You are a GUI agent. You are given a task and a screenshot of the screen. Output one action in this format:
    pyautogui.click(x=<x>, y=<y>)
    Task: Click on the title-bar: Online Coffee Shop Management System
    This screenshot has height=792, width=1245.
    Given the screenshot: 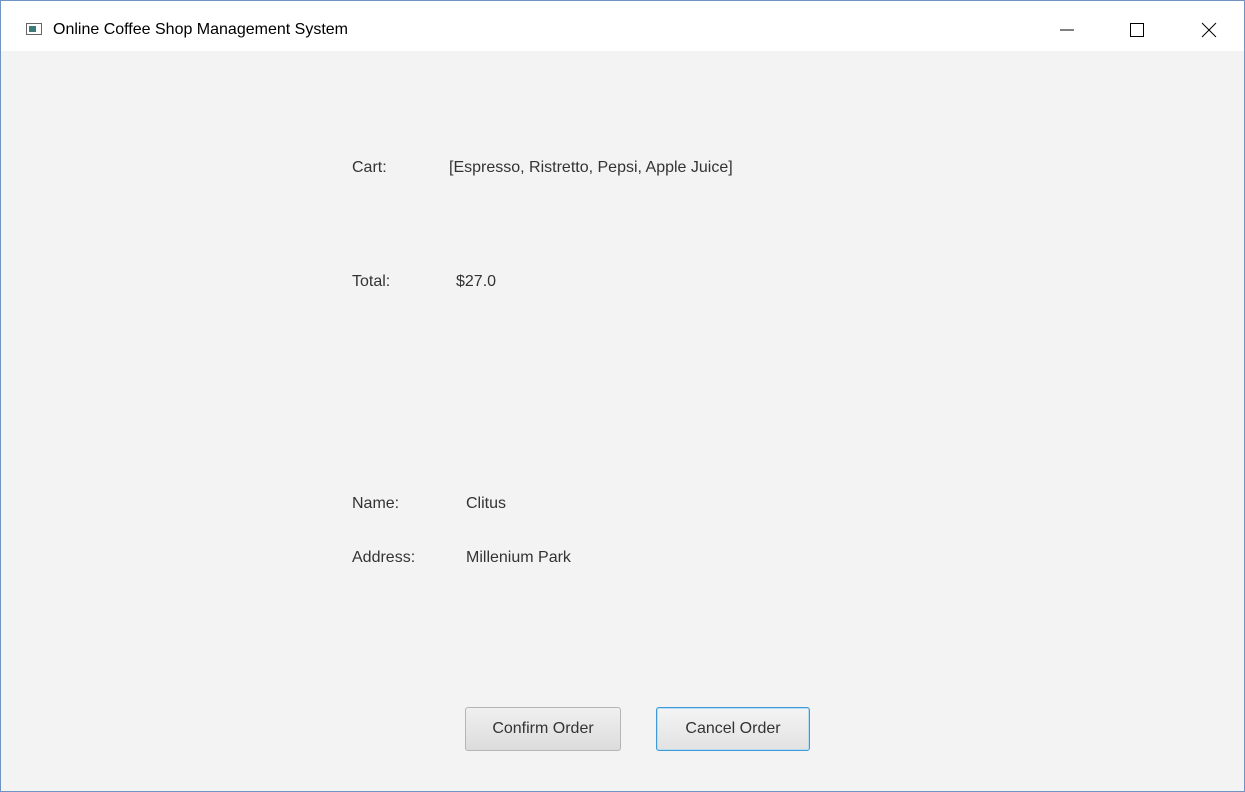 What is the action you would take?
    pyautogui.click(x=622, y=26)
    